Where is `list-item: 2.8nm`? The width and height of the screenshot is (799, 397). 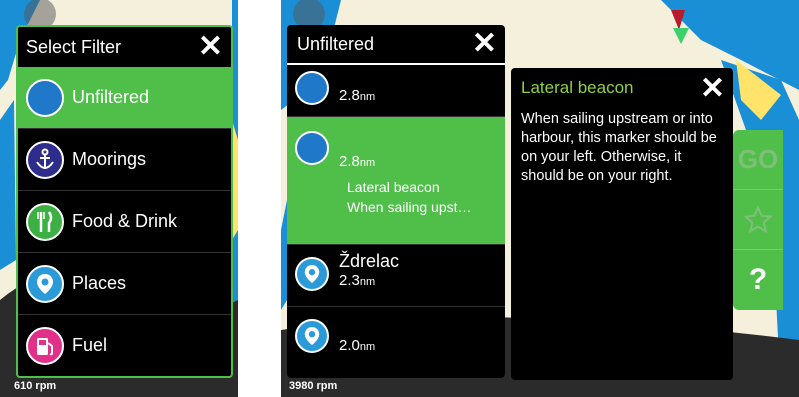 list-item: 2.8nm is located at coordinates (396, 91).